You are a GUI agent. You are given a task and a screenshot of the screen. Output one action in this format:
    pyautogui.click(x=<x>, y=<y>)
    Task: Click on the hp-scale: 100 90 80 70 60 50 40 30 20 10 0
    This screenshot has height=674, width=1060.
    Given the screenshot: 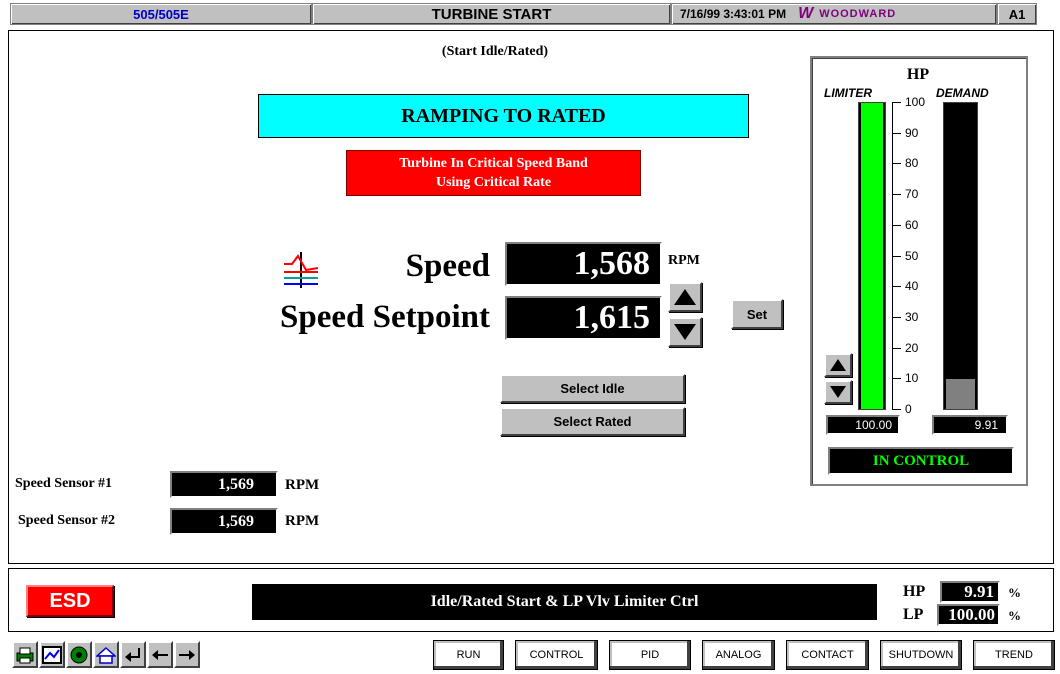 What is the action you would take?
    pyautogui.click(x=915, y=255)
    